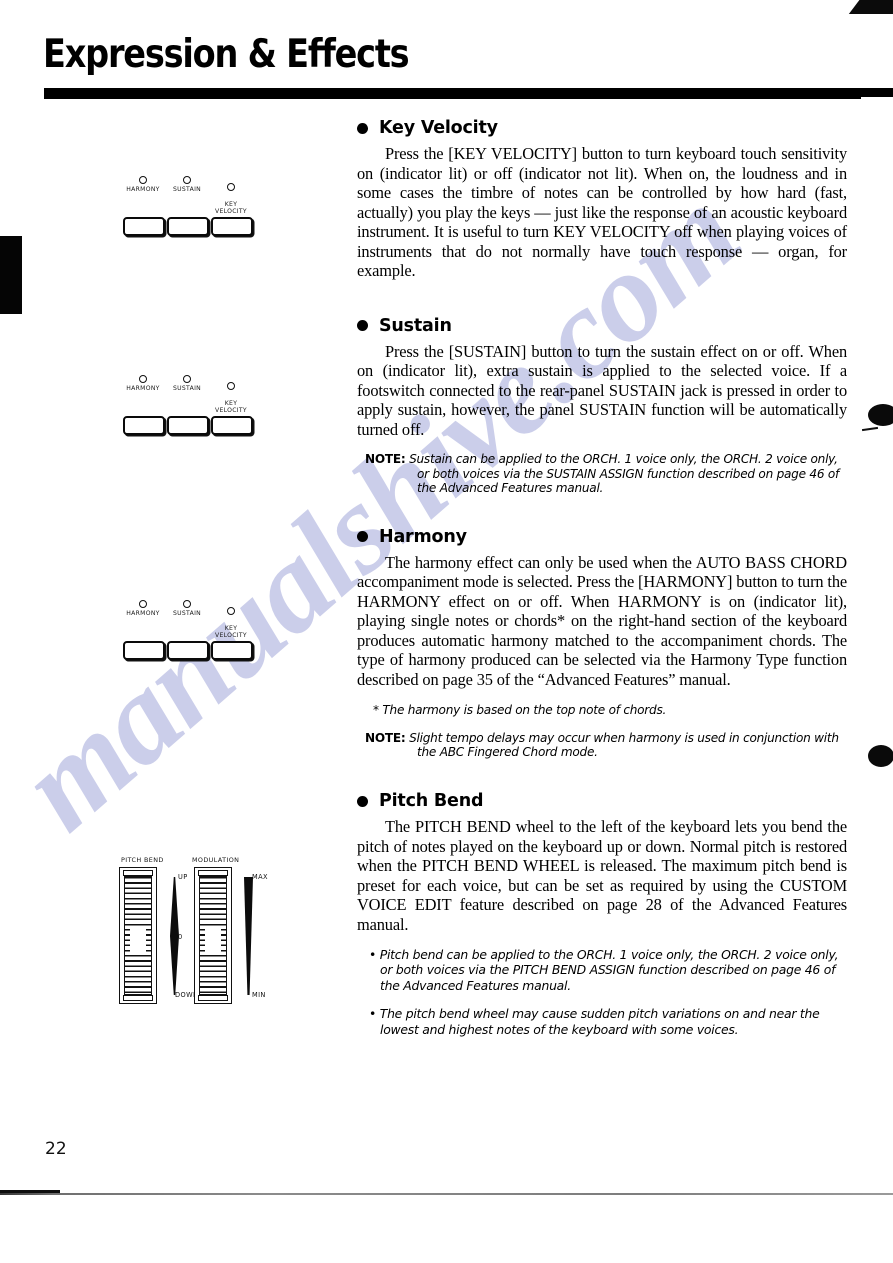 The image size is (893, 1263). Describe the element at coordinates (260, 877) in the screenshot. I see `tick-label-max: MAX` at that location.